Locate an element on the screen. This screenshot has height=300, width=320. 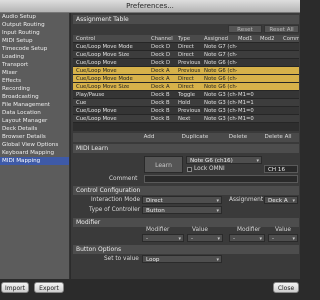
sidebar-item-audio-setup: Audio Setup is located at coordinates (34, 17).